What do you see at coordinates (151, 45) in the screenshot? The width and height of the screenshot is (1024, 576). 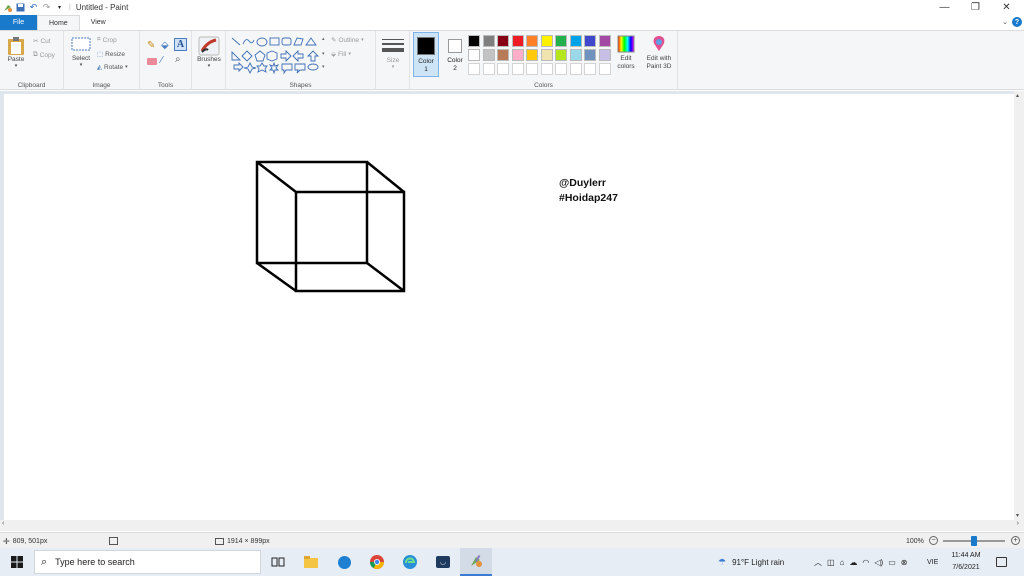 I see `pencil-icon: ✎` at bounding box center [151, 45].